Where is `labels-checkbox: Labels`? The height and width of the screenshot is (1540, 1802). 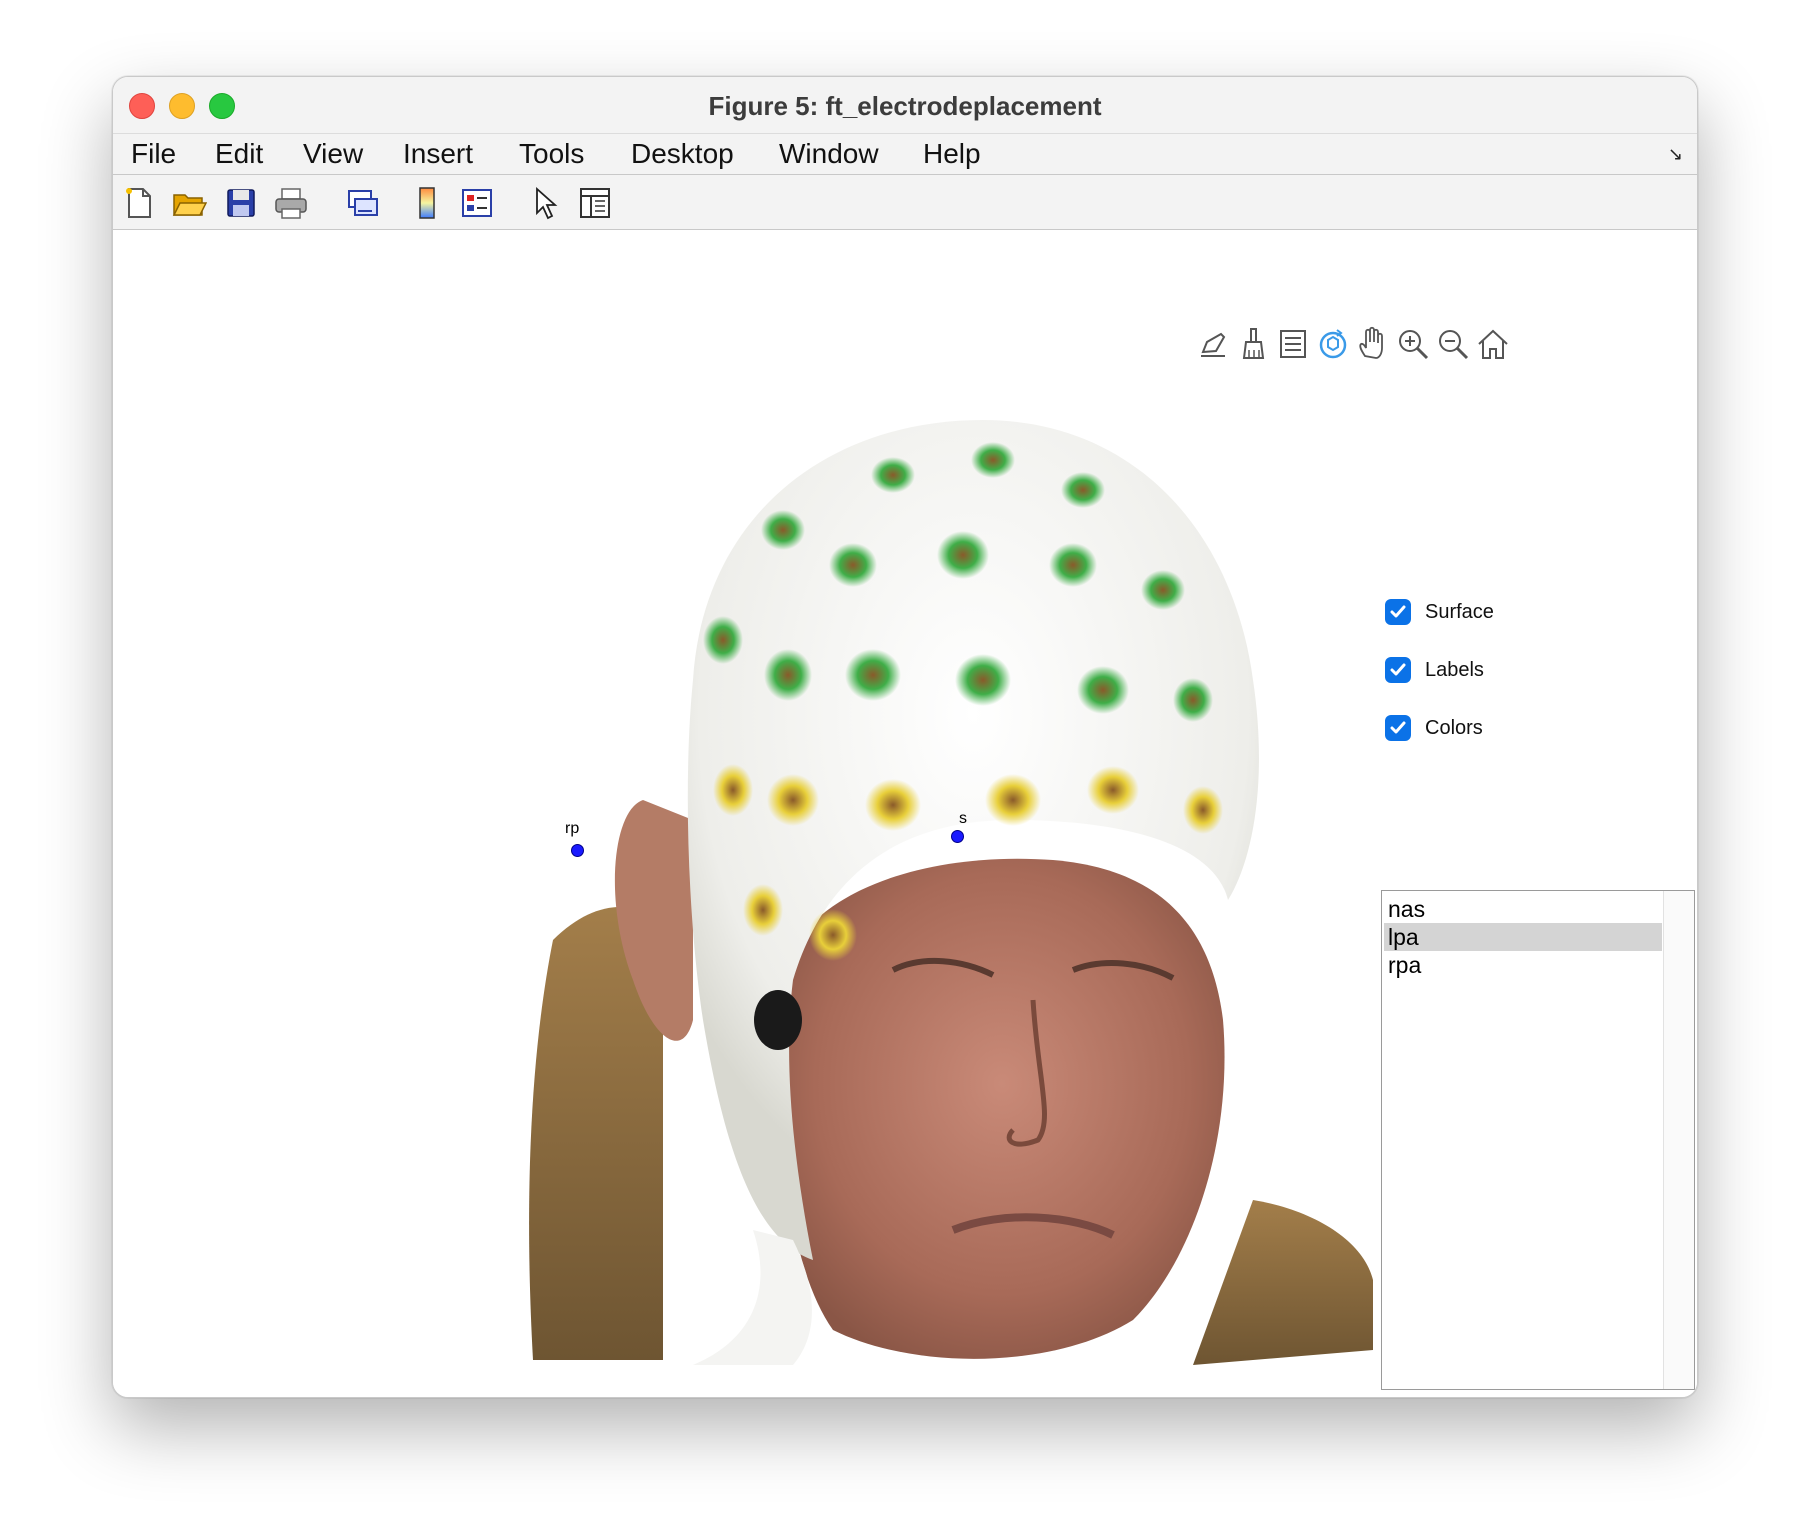
labels-checkbox: Labels is located at coordinates (1434, 670).